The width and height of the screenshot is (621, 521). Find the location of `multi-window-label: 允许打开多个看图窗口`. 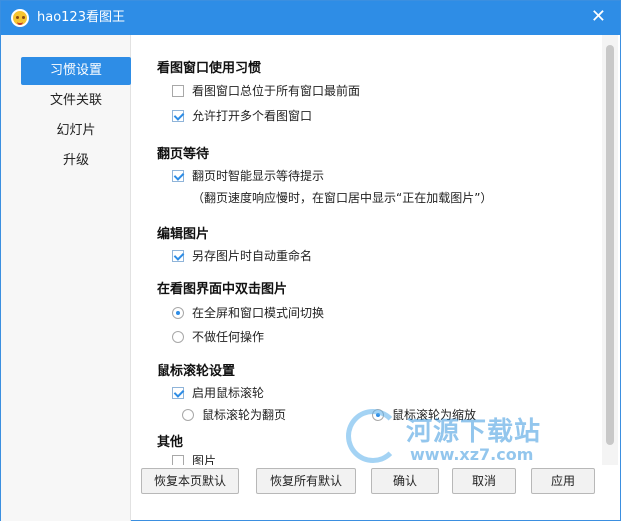

multi-window-label: 允许打开多个看图窗口 is located at coordinates (252, 116).